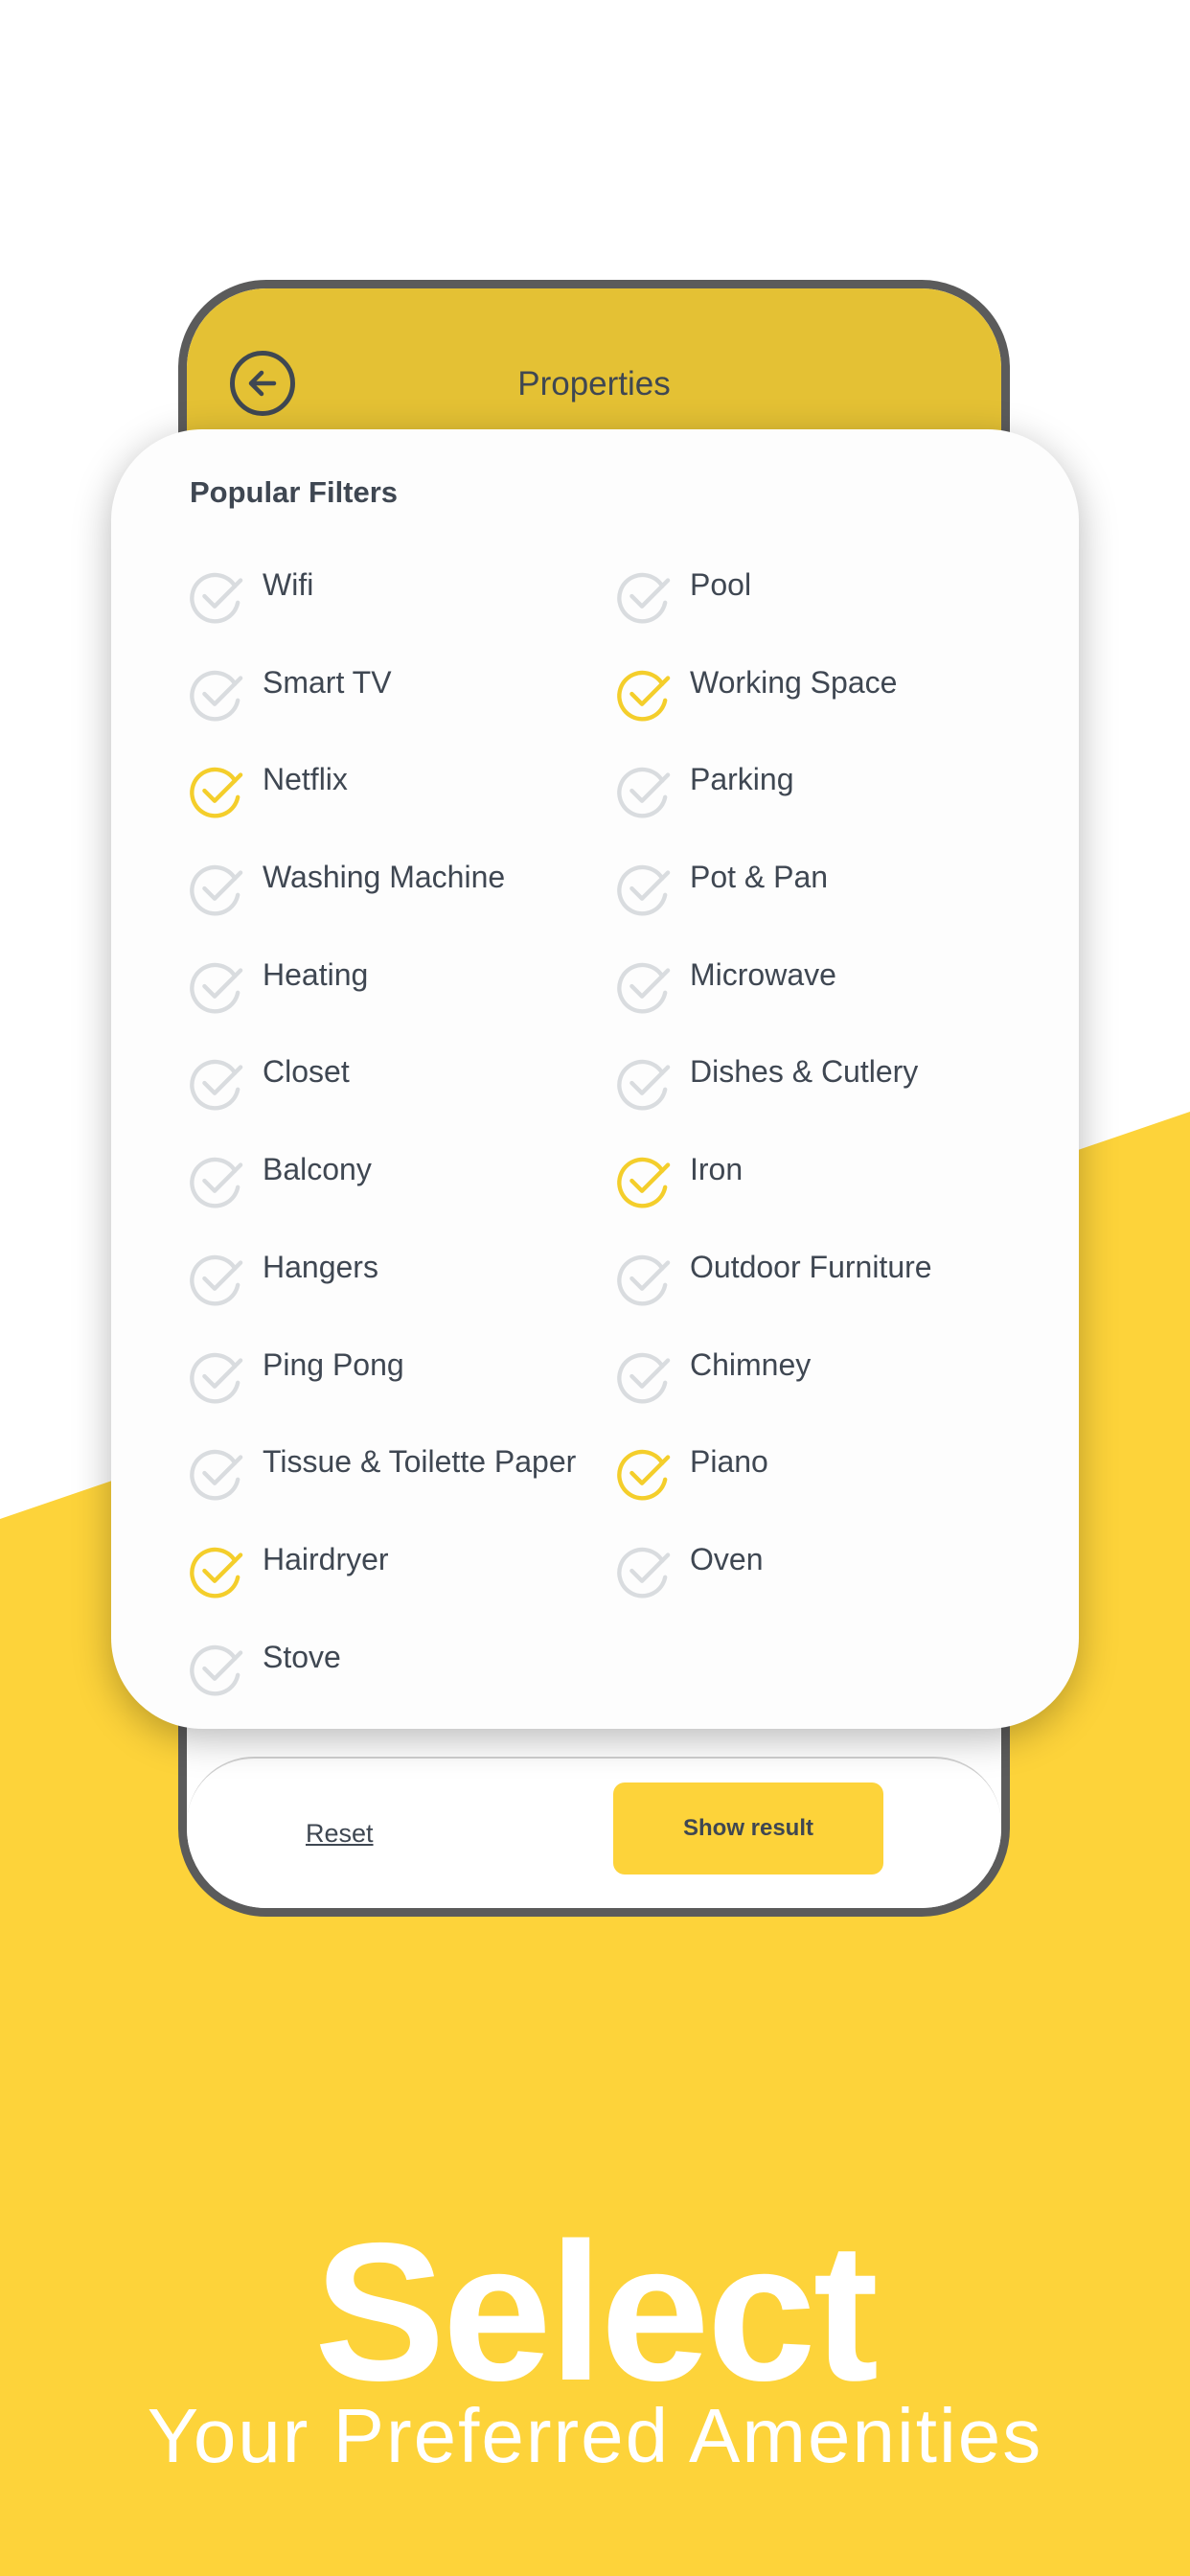 This screenshot has width=1190, height=2576. What do you see at coordinates (763, 974) in the screenshot?
I see `filter-label: Microwave` at bounding box center [763, 974].